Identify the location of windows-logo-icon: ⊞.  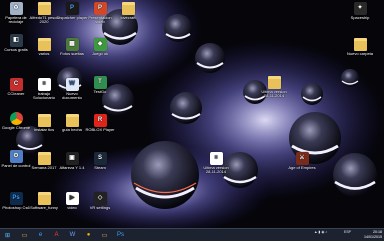
(7, 235).